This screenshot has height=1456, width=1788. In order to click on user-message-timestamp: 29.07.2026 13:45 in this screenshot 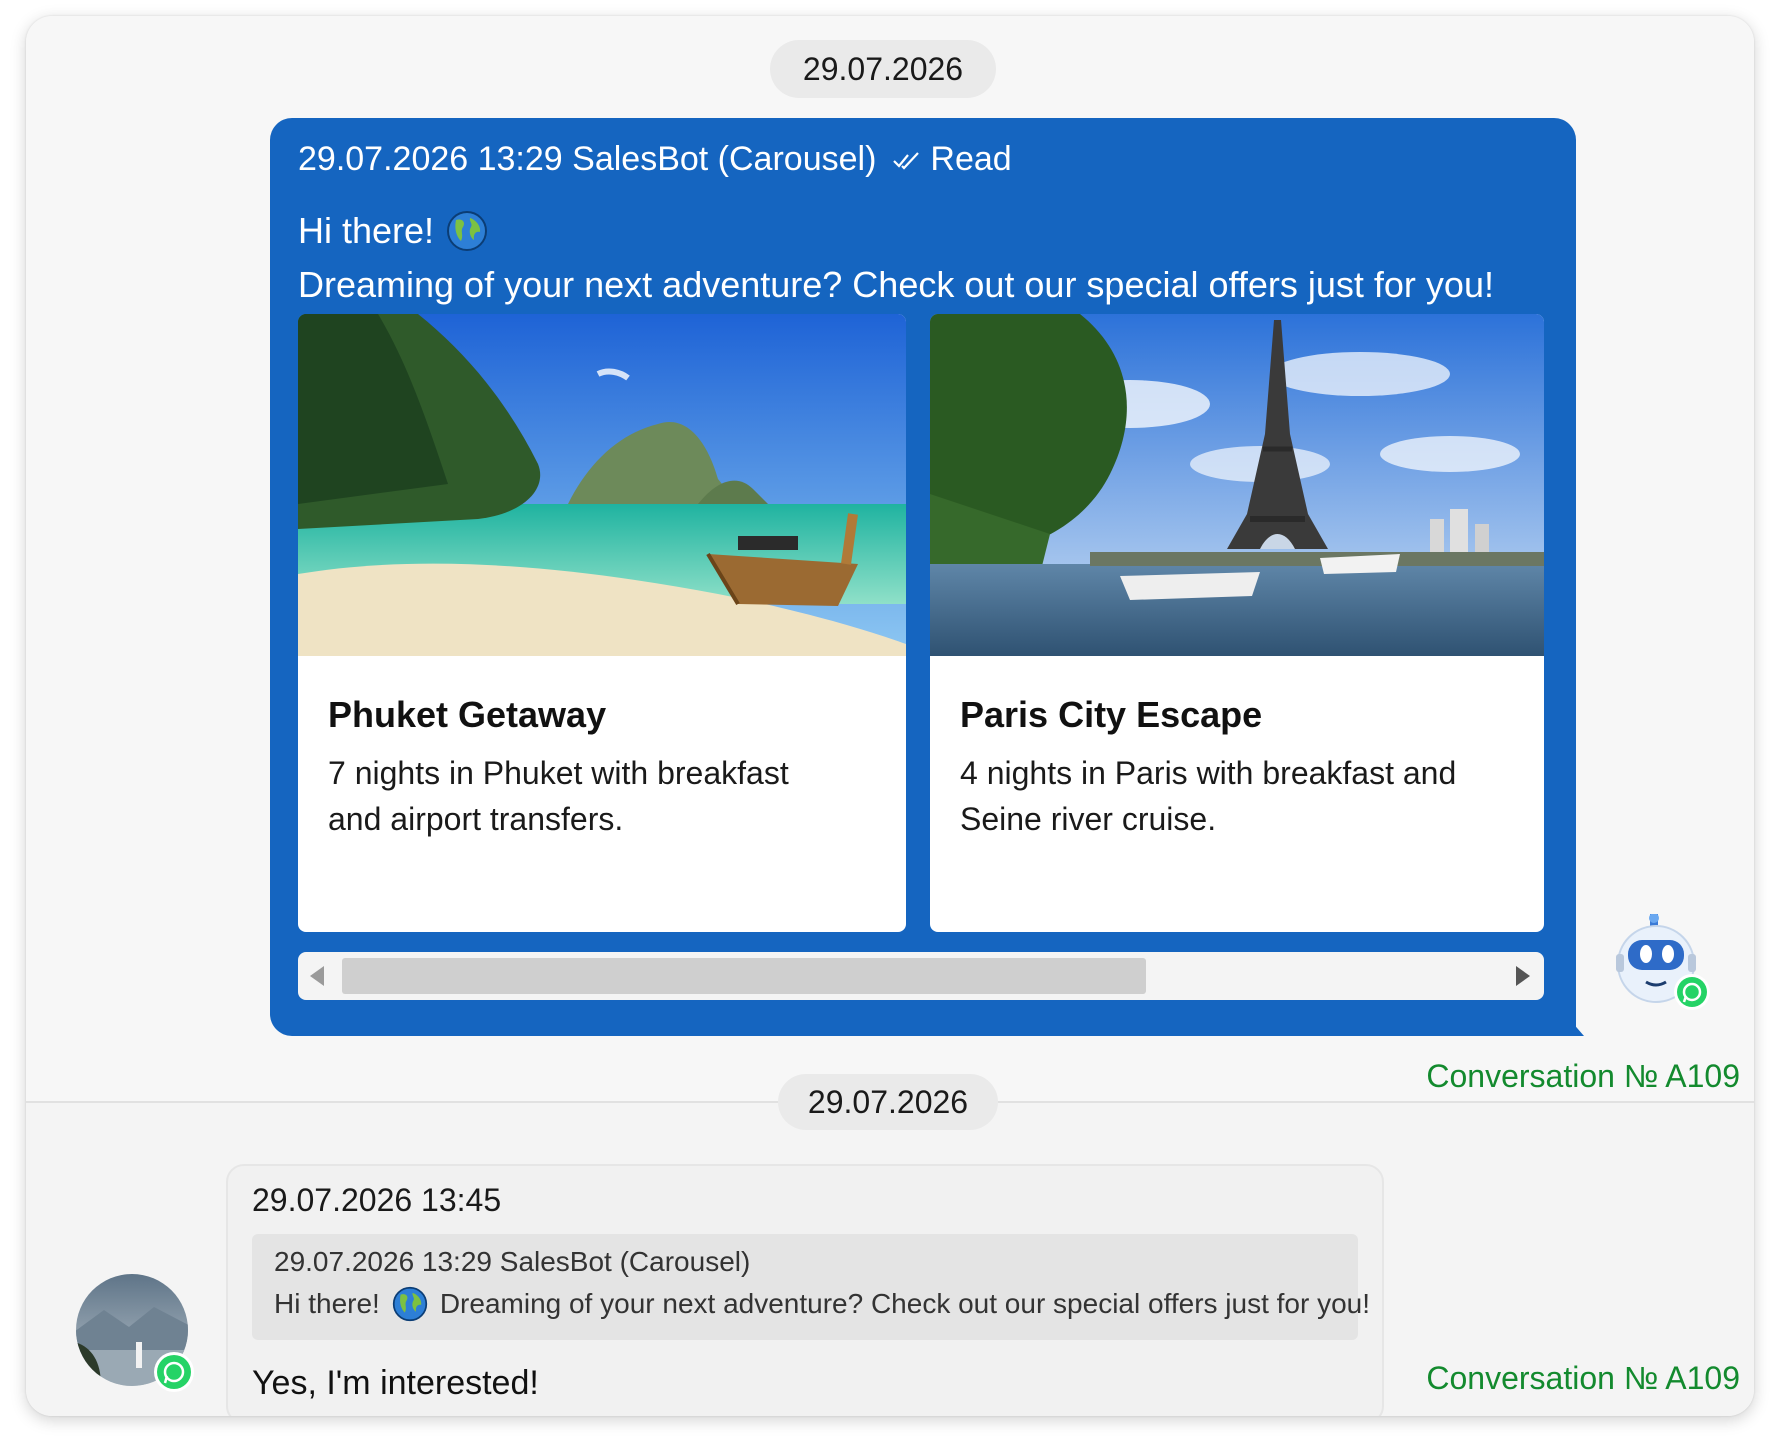, I will do `click(377, 1200)`.